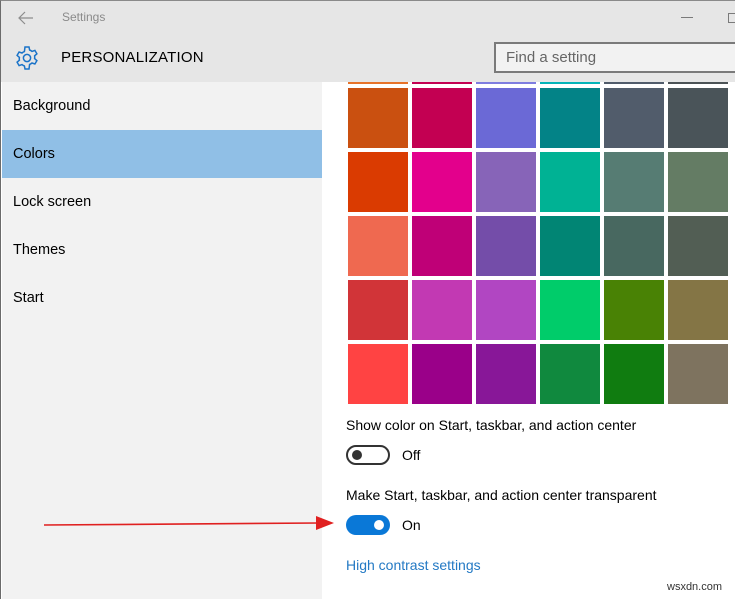  I want to click on transparent-state: On, so click(411, 525).